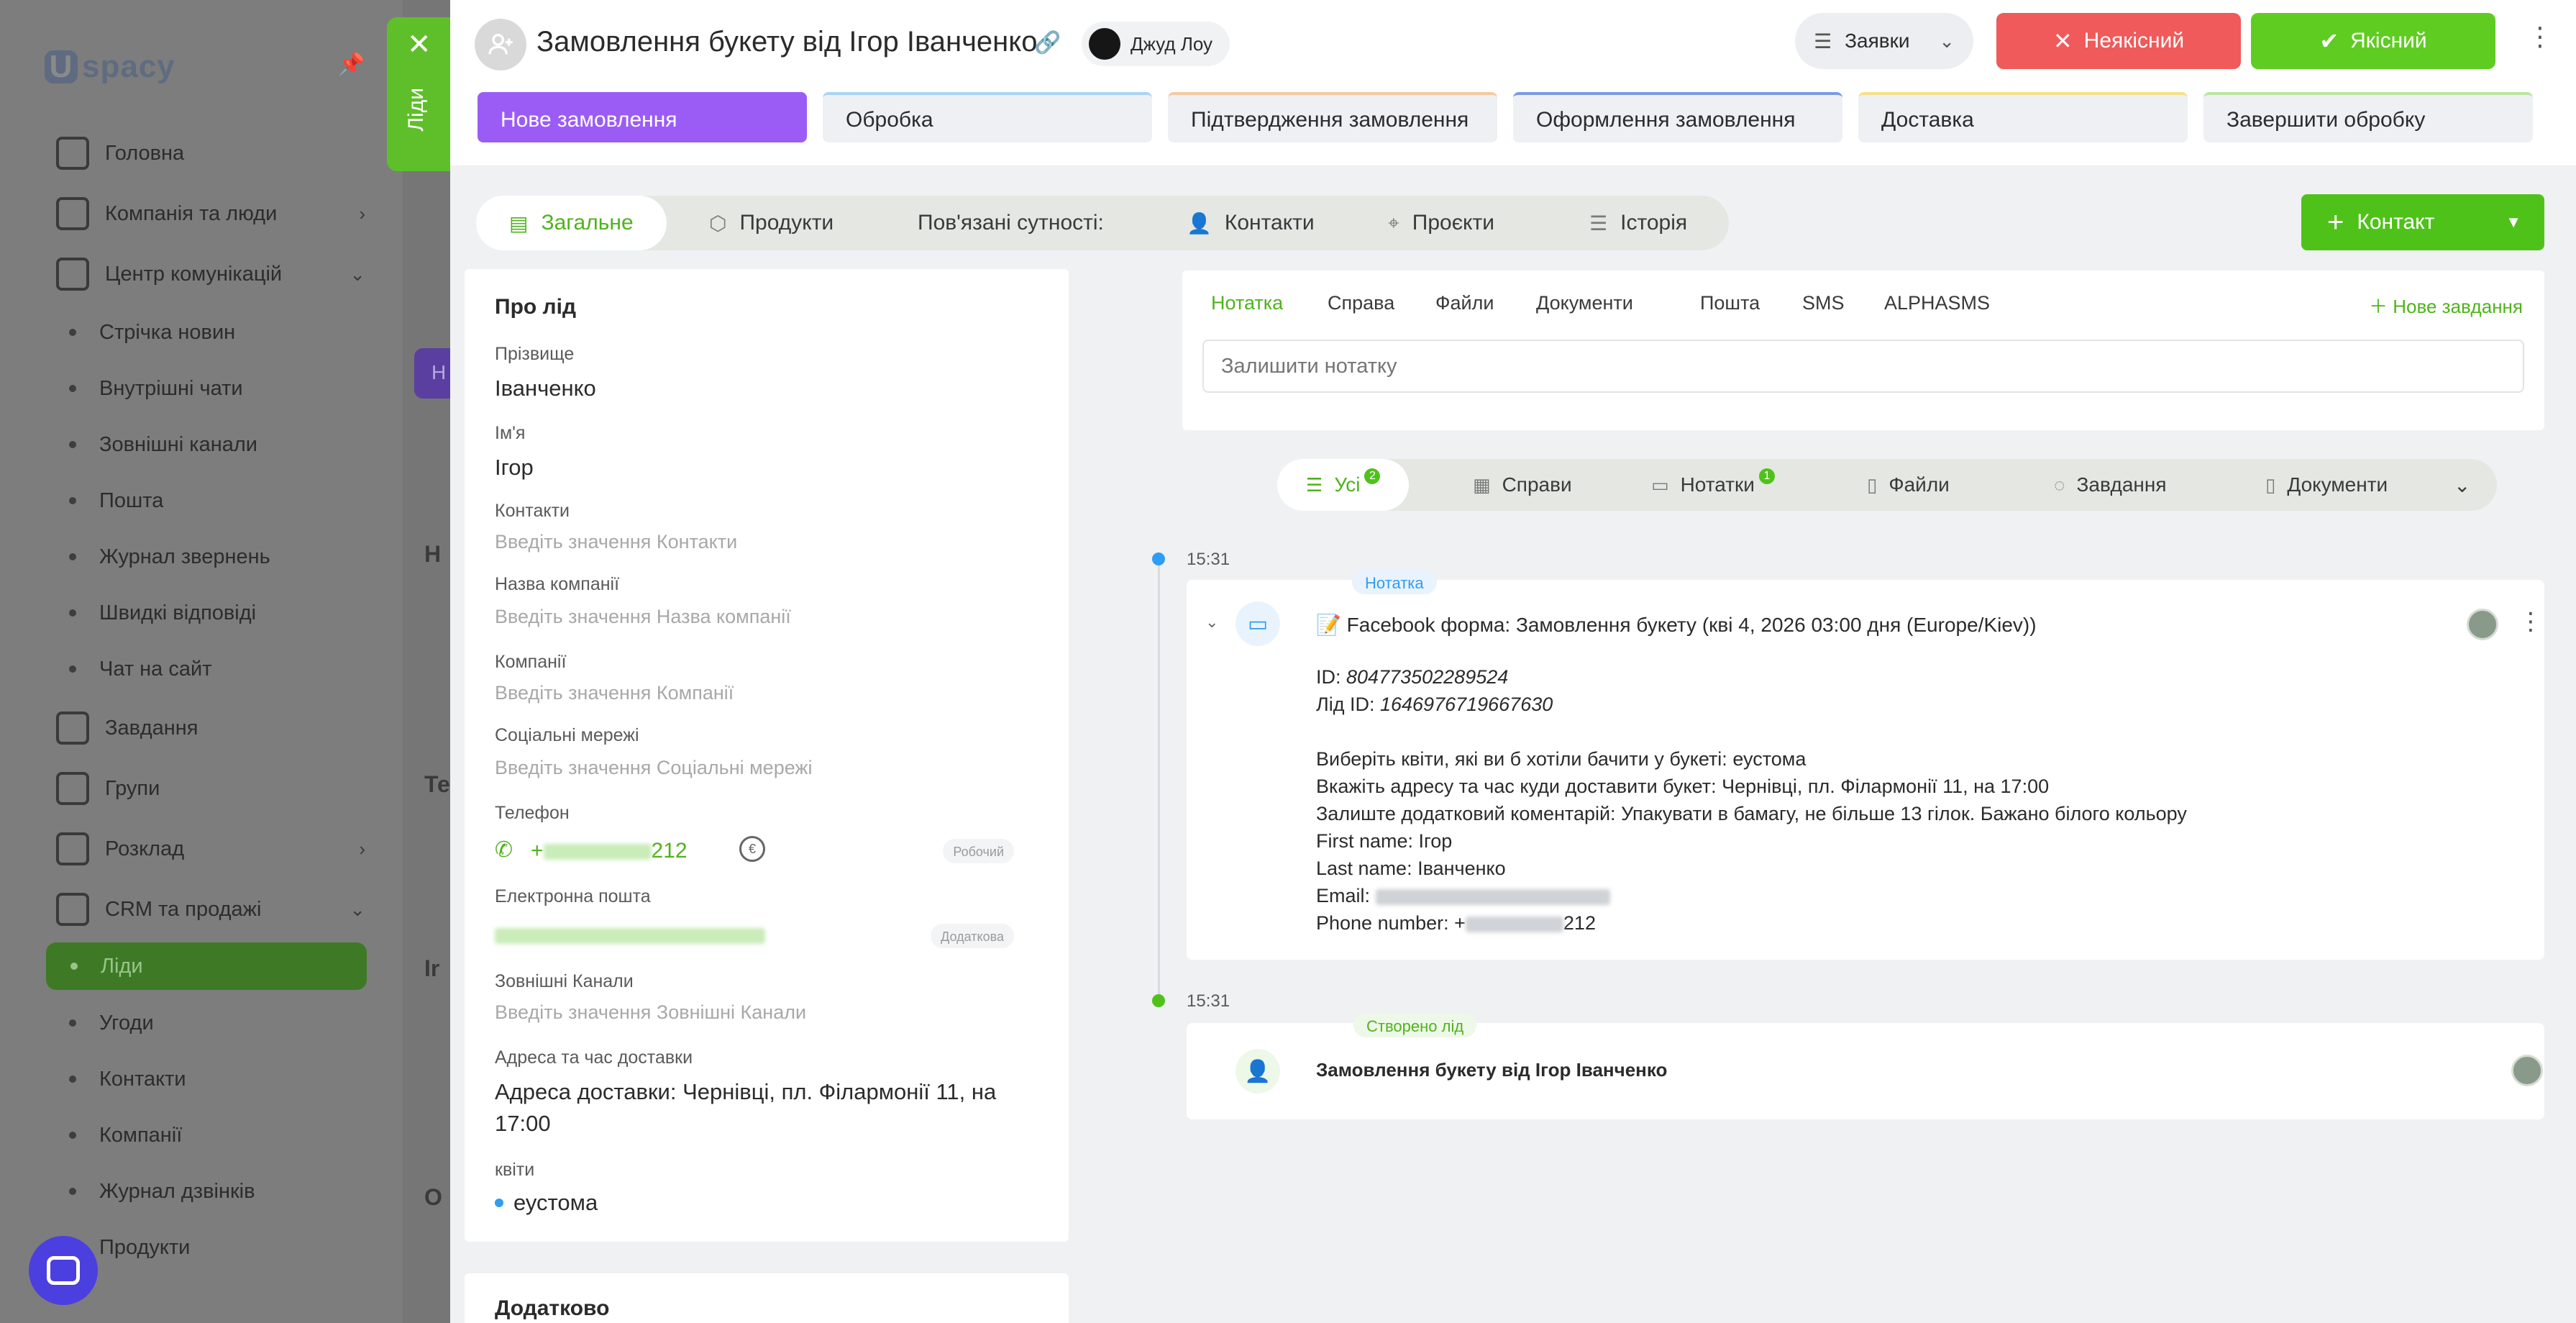  Describe the element at coordinates (1247, 303) in the screenshot. I see `composer-tab-note: Нотатка` at that location.